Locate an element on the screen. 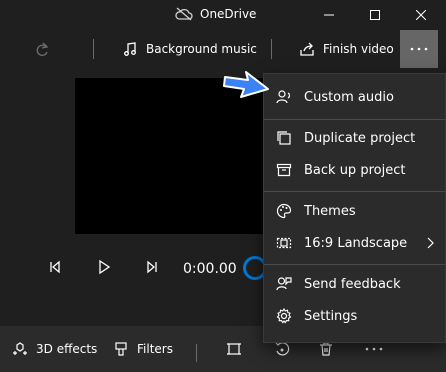 The height and width of the screenshot is (372, 446). play-icon is located at coordinates (105, 267).